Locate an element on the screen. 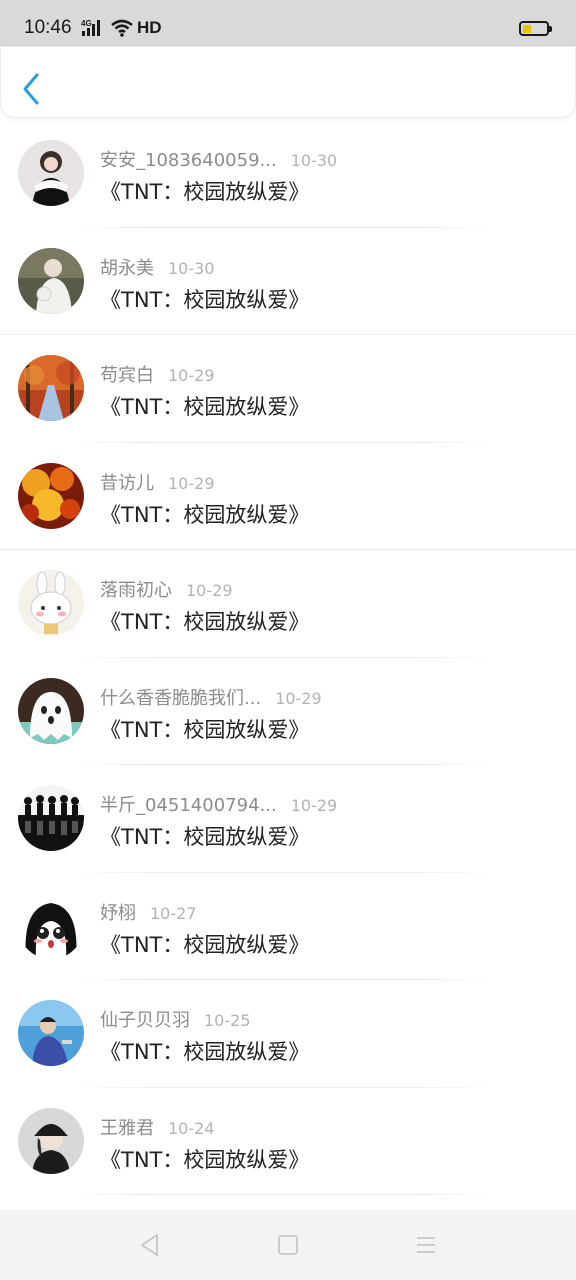 This screenshot has width=576, height=1280. list-item: 妤栩 10-27 《TNT：校园放纵爱》 is located at coordinates (288, 927).